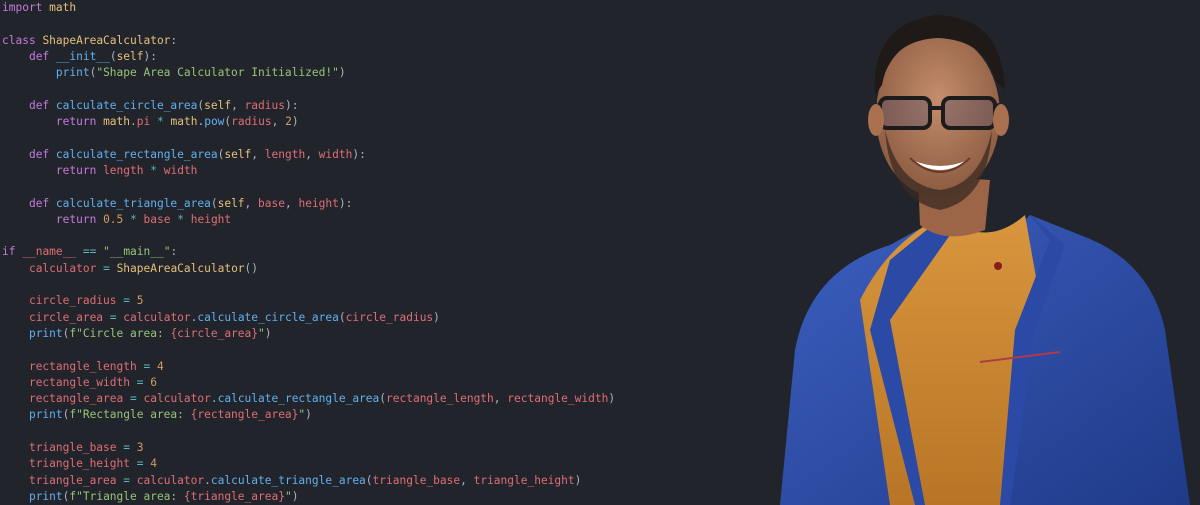  I want to click on code-token: circle_radius, so click(389, 317).